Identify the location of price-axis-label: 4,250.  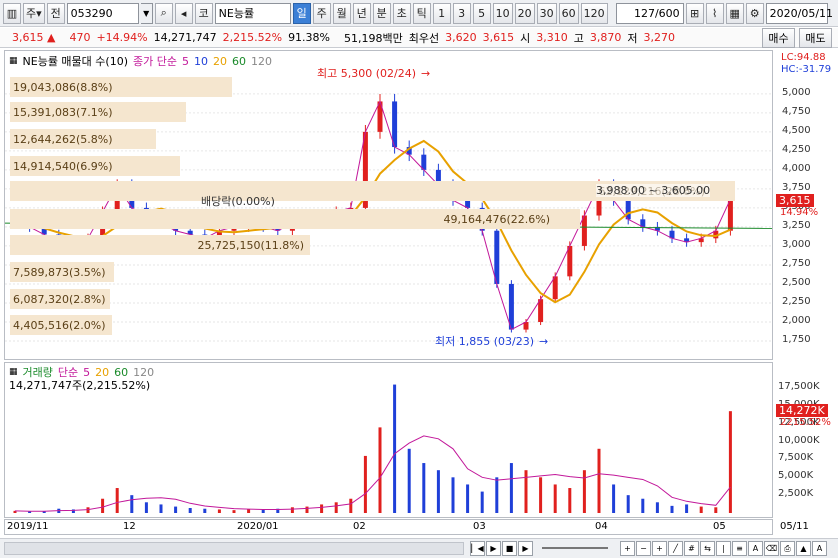
(796, 149).